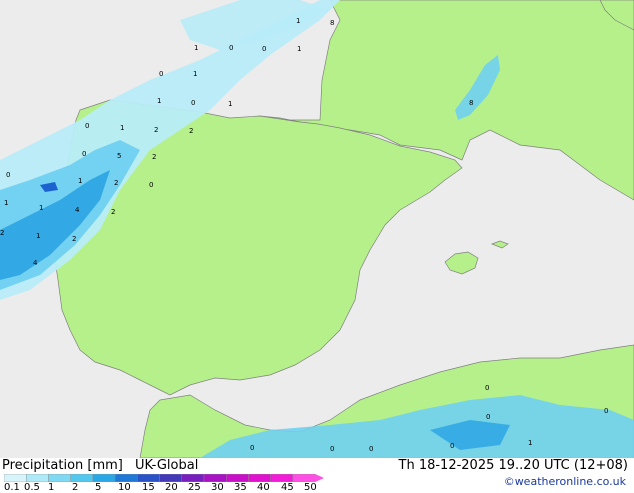  I want to click on land-mallorca, so click(461, 263).